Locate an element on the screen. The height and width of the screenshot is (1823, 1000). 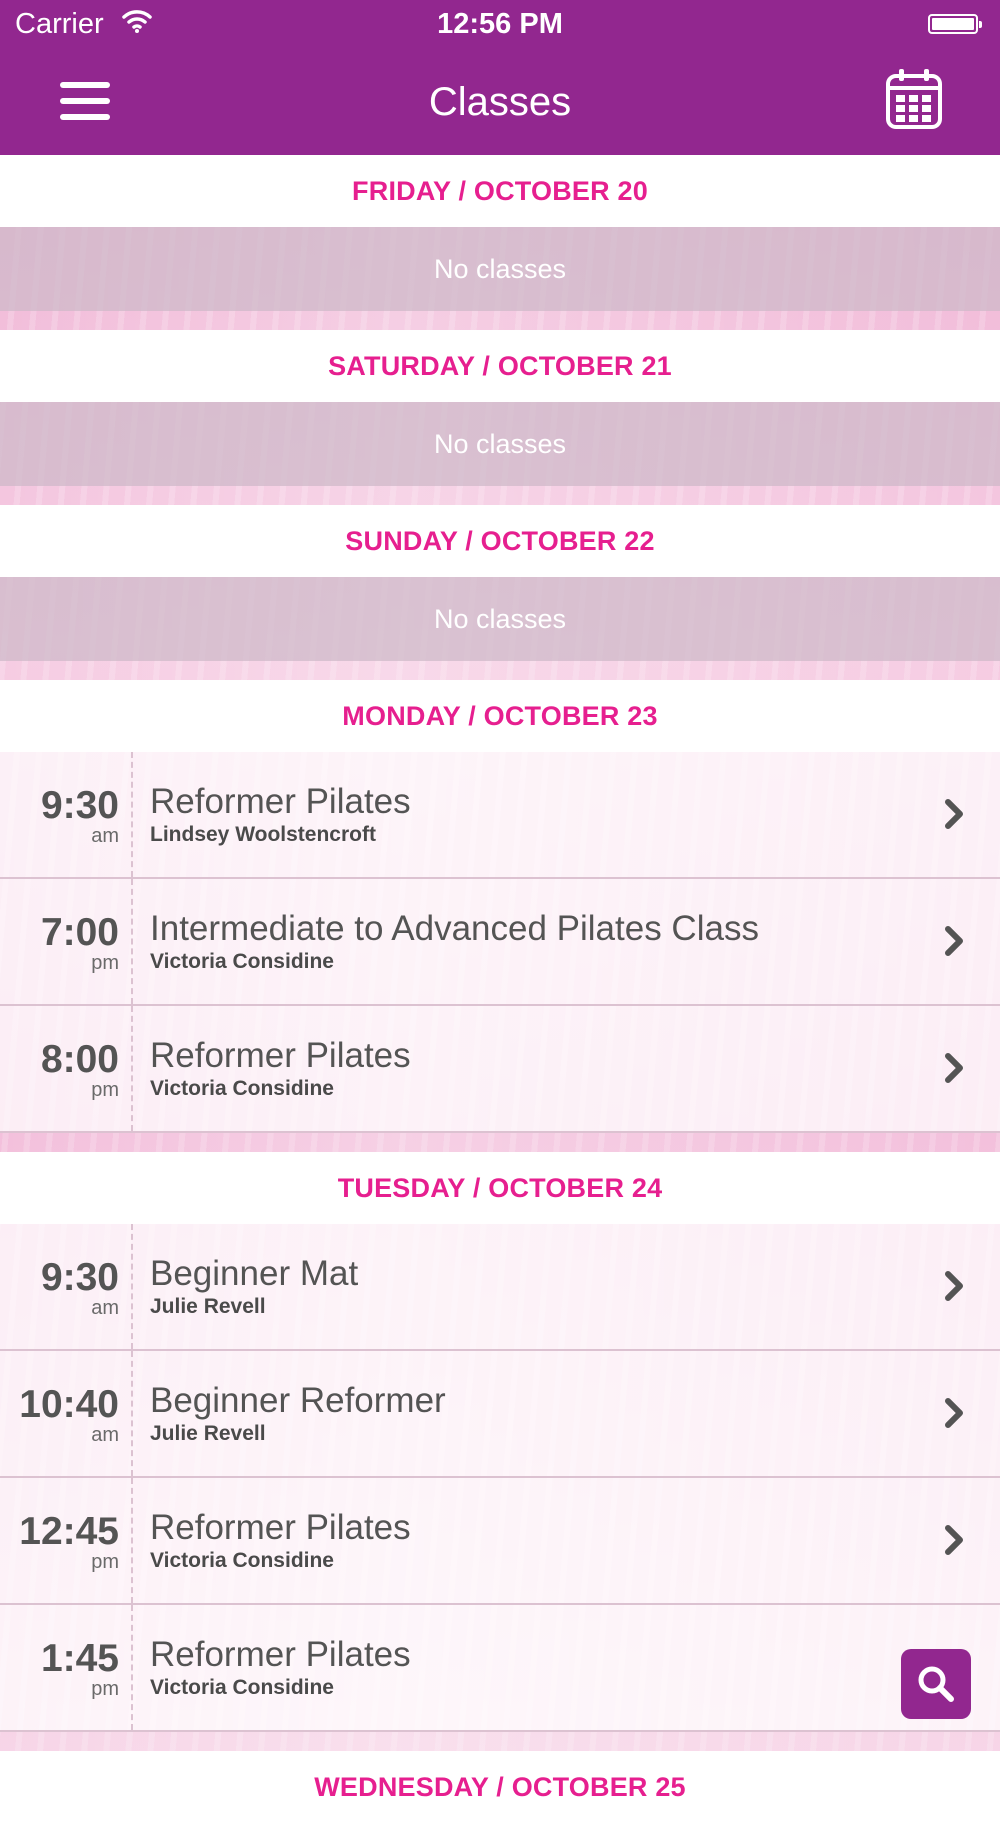
search-button is located at coordinates (936, 1684).